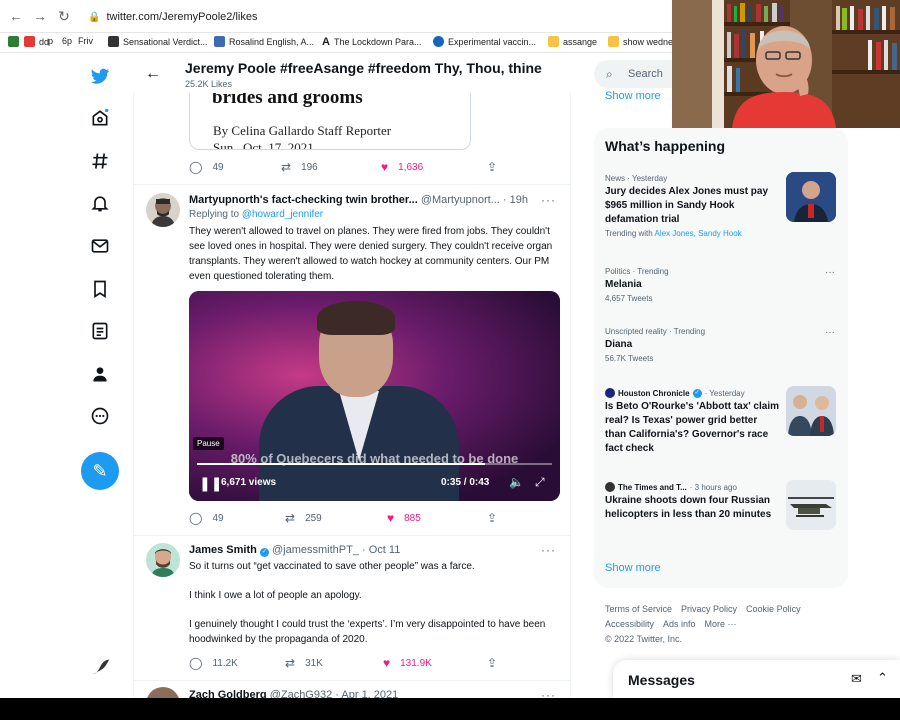 The height and width of the screenshot is (720, 900). I want to click on tweet-actions: ◯ 49 ⇄ 196 ♥ 1,636 ⇪, so click(349, 168).